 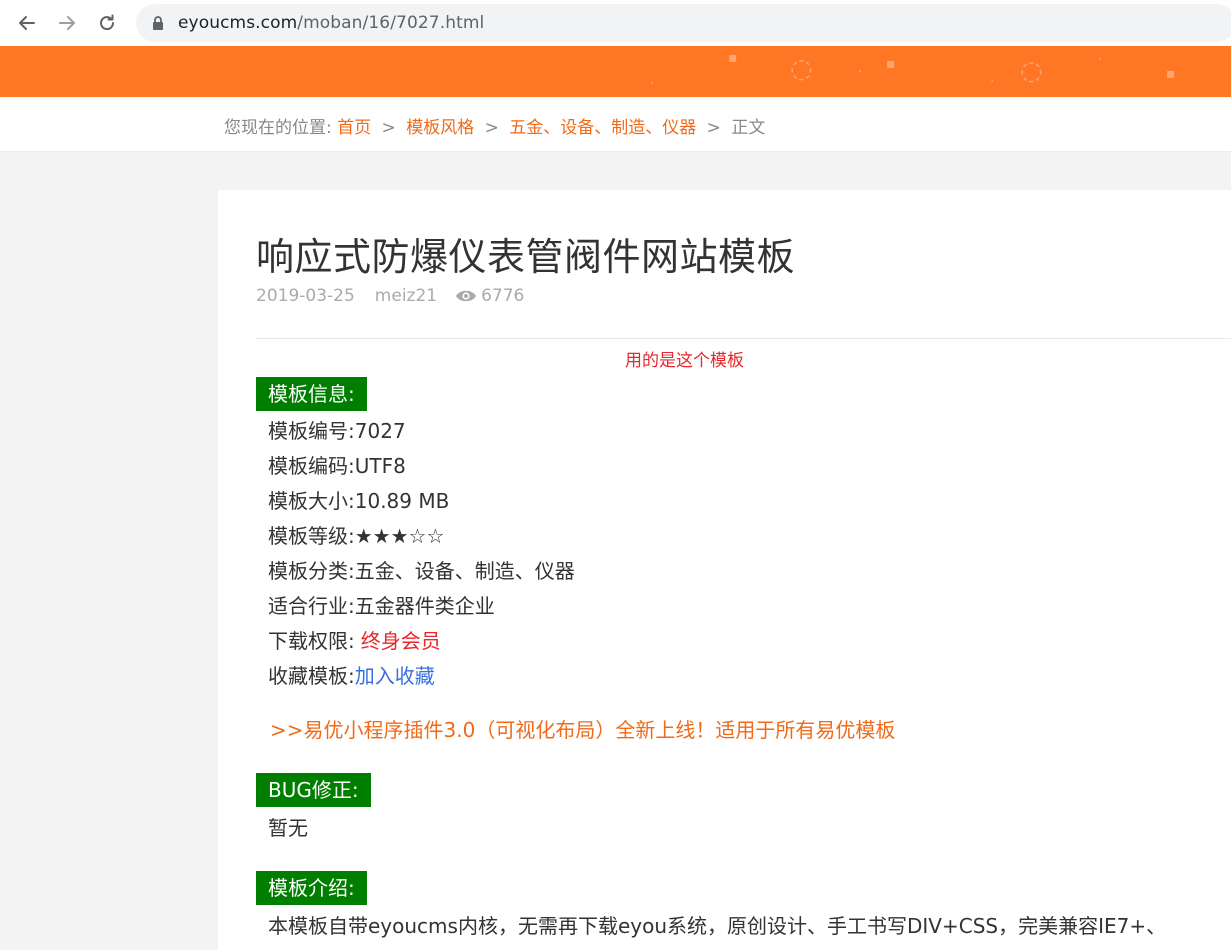 I want to click on forward-button, so click(x=67, y=23).